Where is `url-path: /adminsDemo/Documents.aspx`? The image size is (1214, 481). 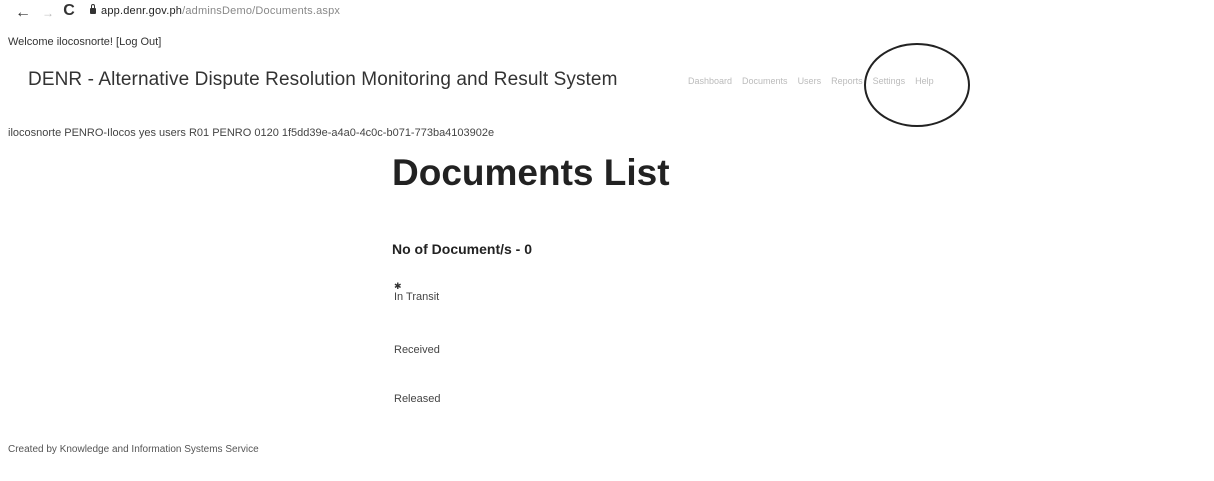
url-path: /adminsDemo/Documents.aspx is located at coordinates (261, 11).